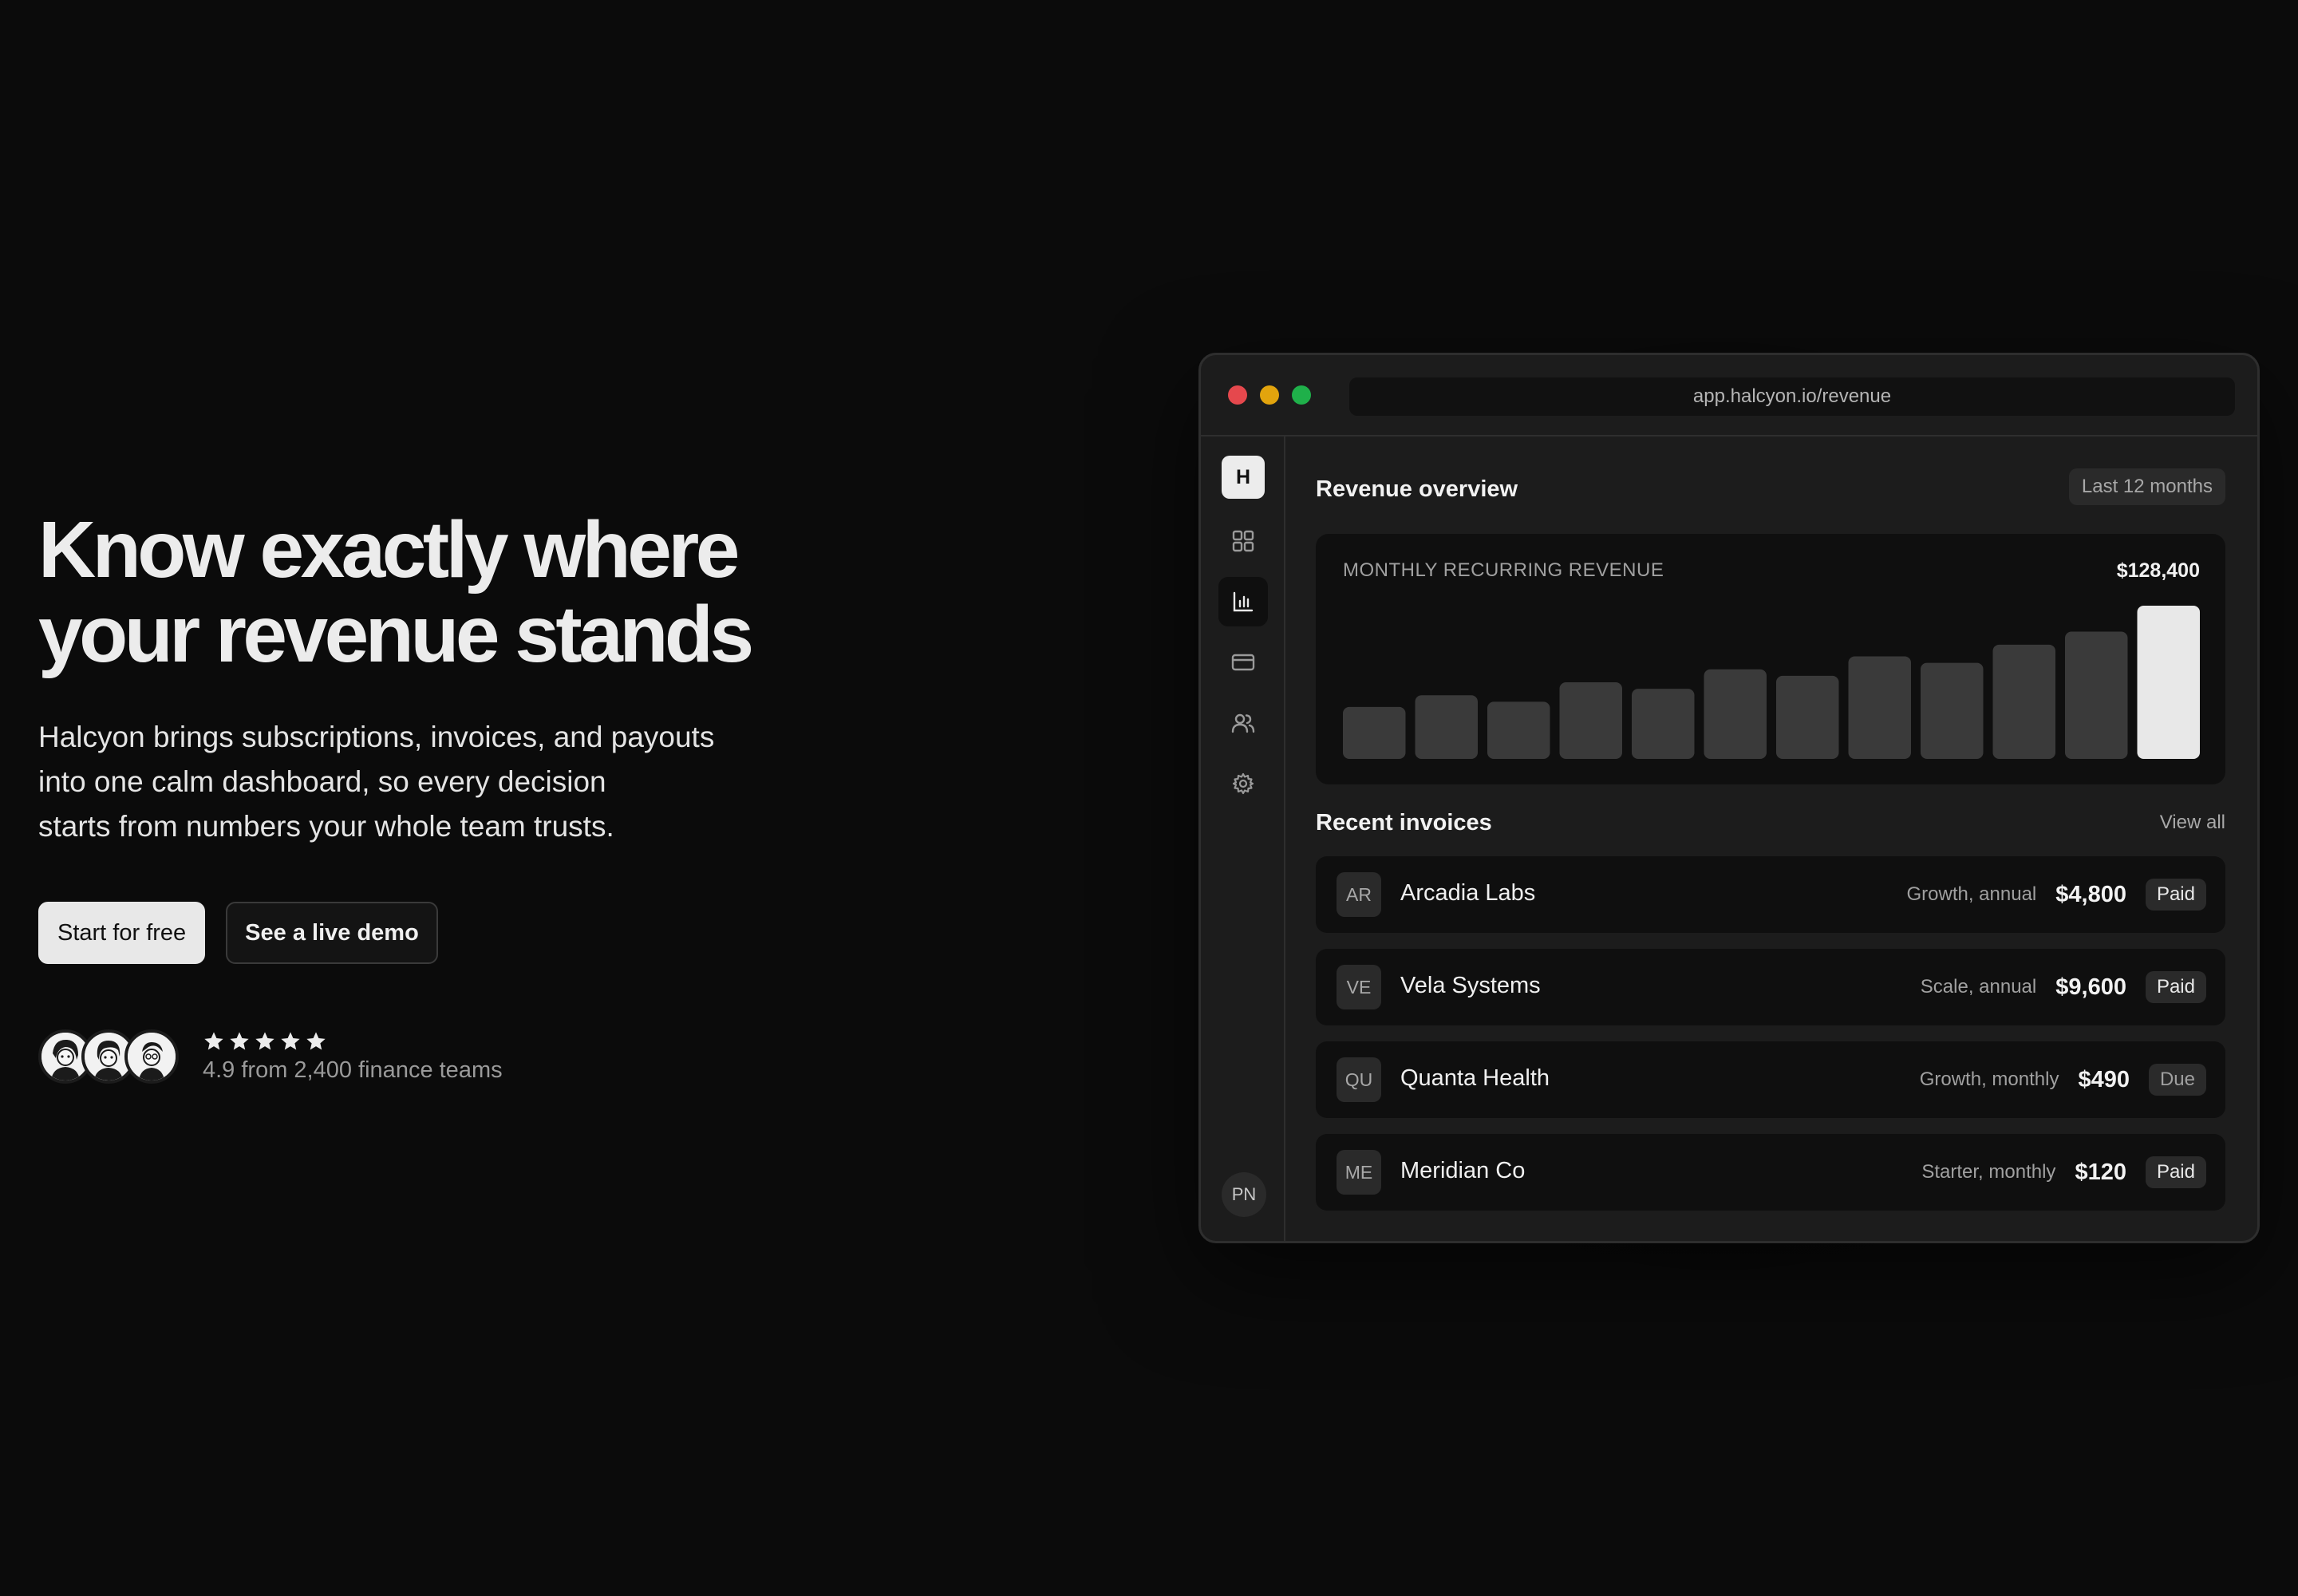  I want to click on headline: Know exactly where your revenue stands, so click(437, 592).